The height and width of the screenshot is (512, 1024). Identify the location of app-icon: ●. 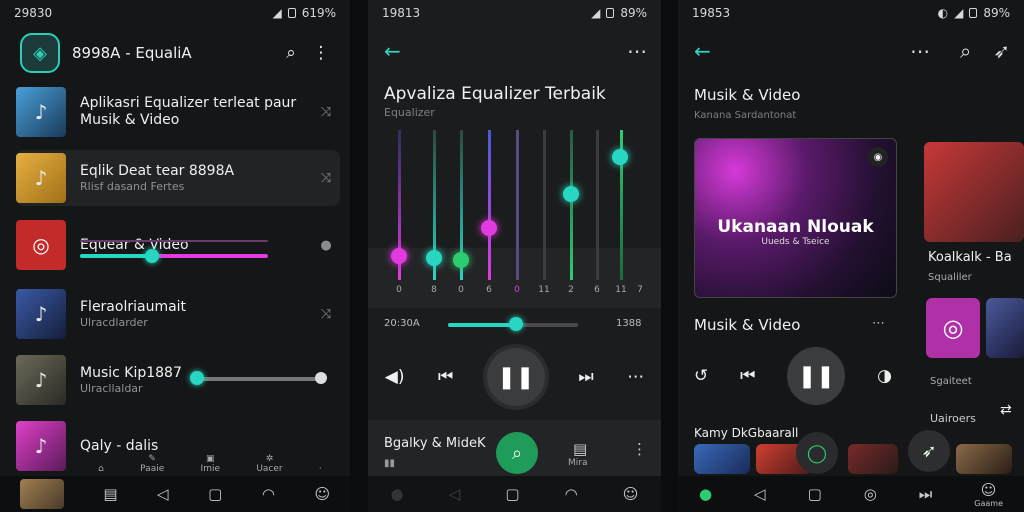
(705, 494).